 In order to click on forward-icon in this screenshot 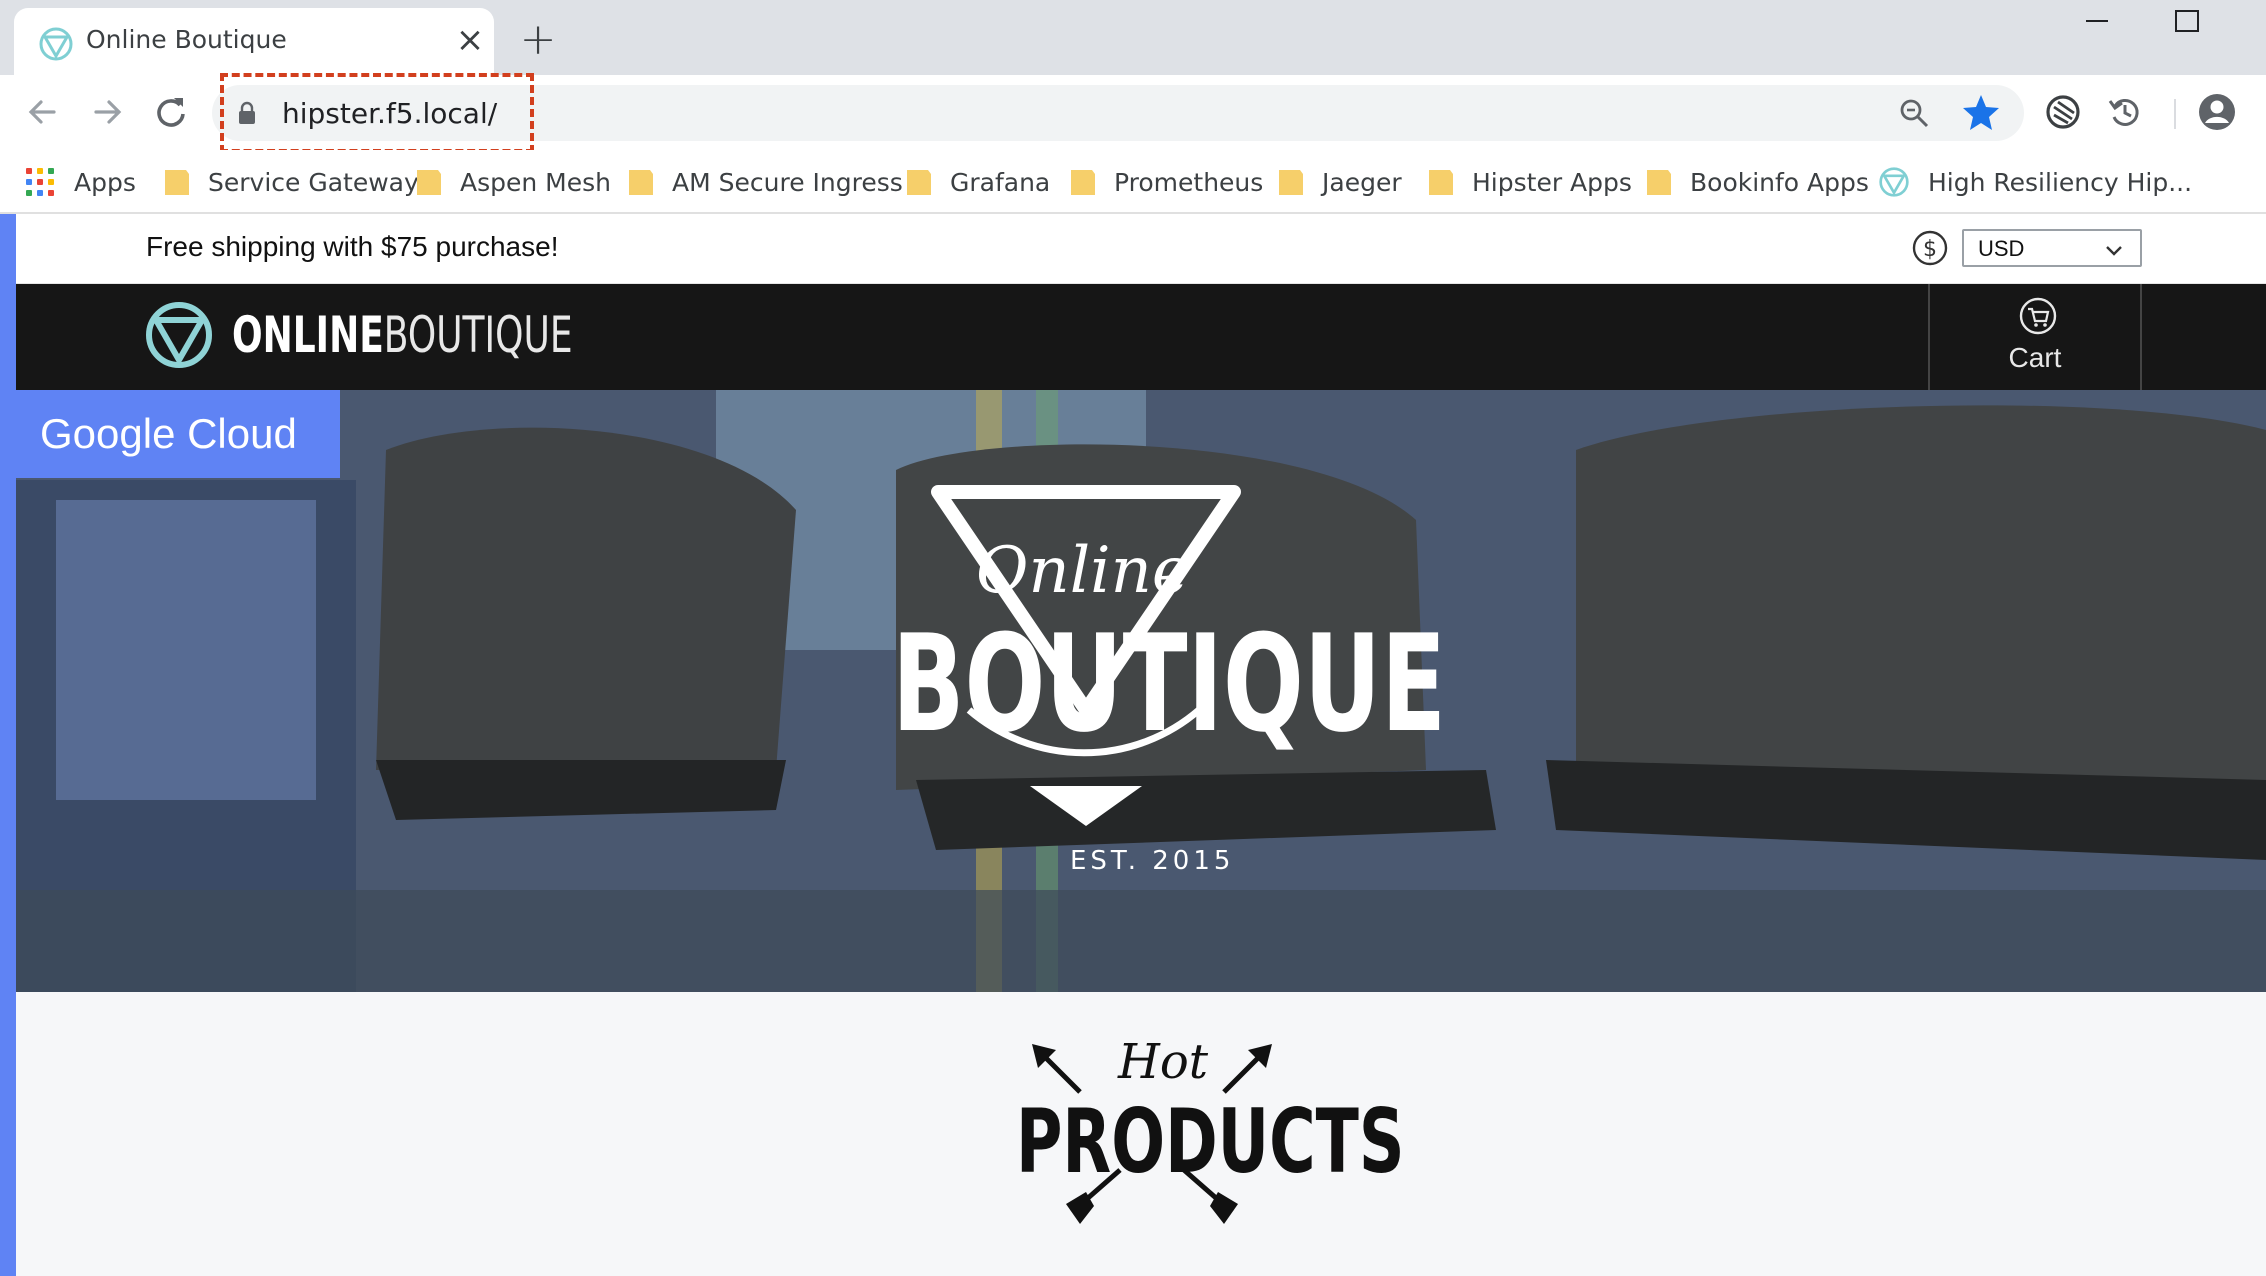, I will do `click(107, 112)`.